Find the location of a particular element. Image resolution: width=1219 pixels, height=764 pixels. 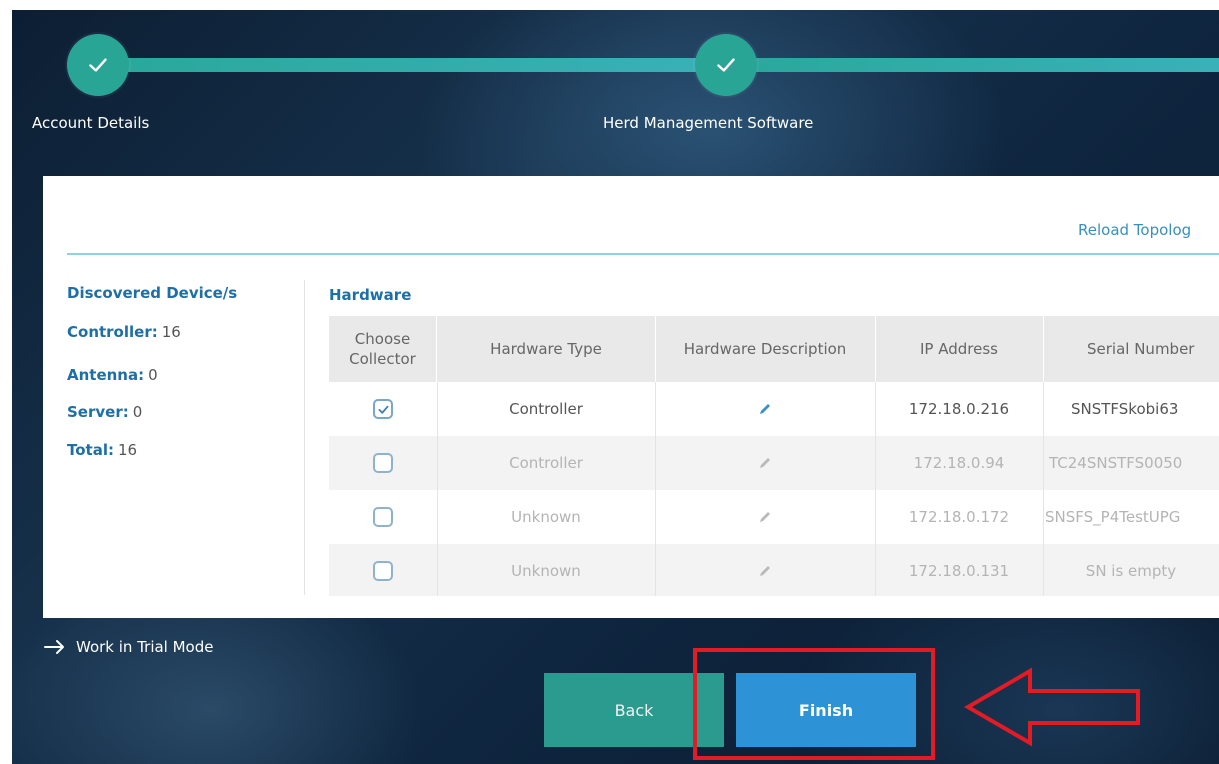

column-header-choose-collector: Choose Collector is located at coordinates (383, 349).